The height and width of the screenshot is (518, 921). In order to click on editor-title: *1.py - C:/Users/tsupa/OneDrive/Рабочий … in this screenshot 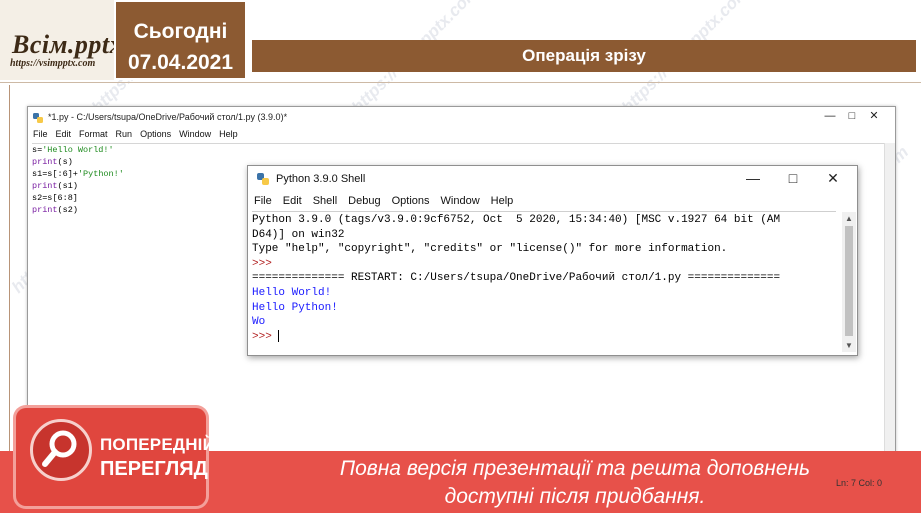, I will do `click(168, 117)`.